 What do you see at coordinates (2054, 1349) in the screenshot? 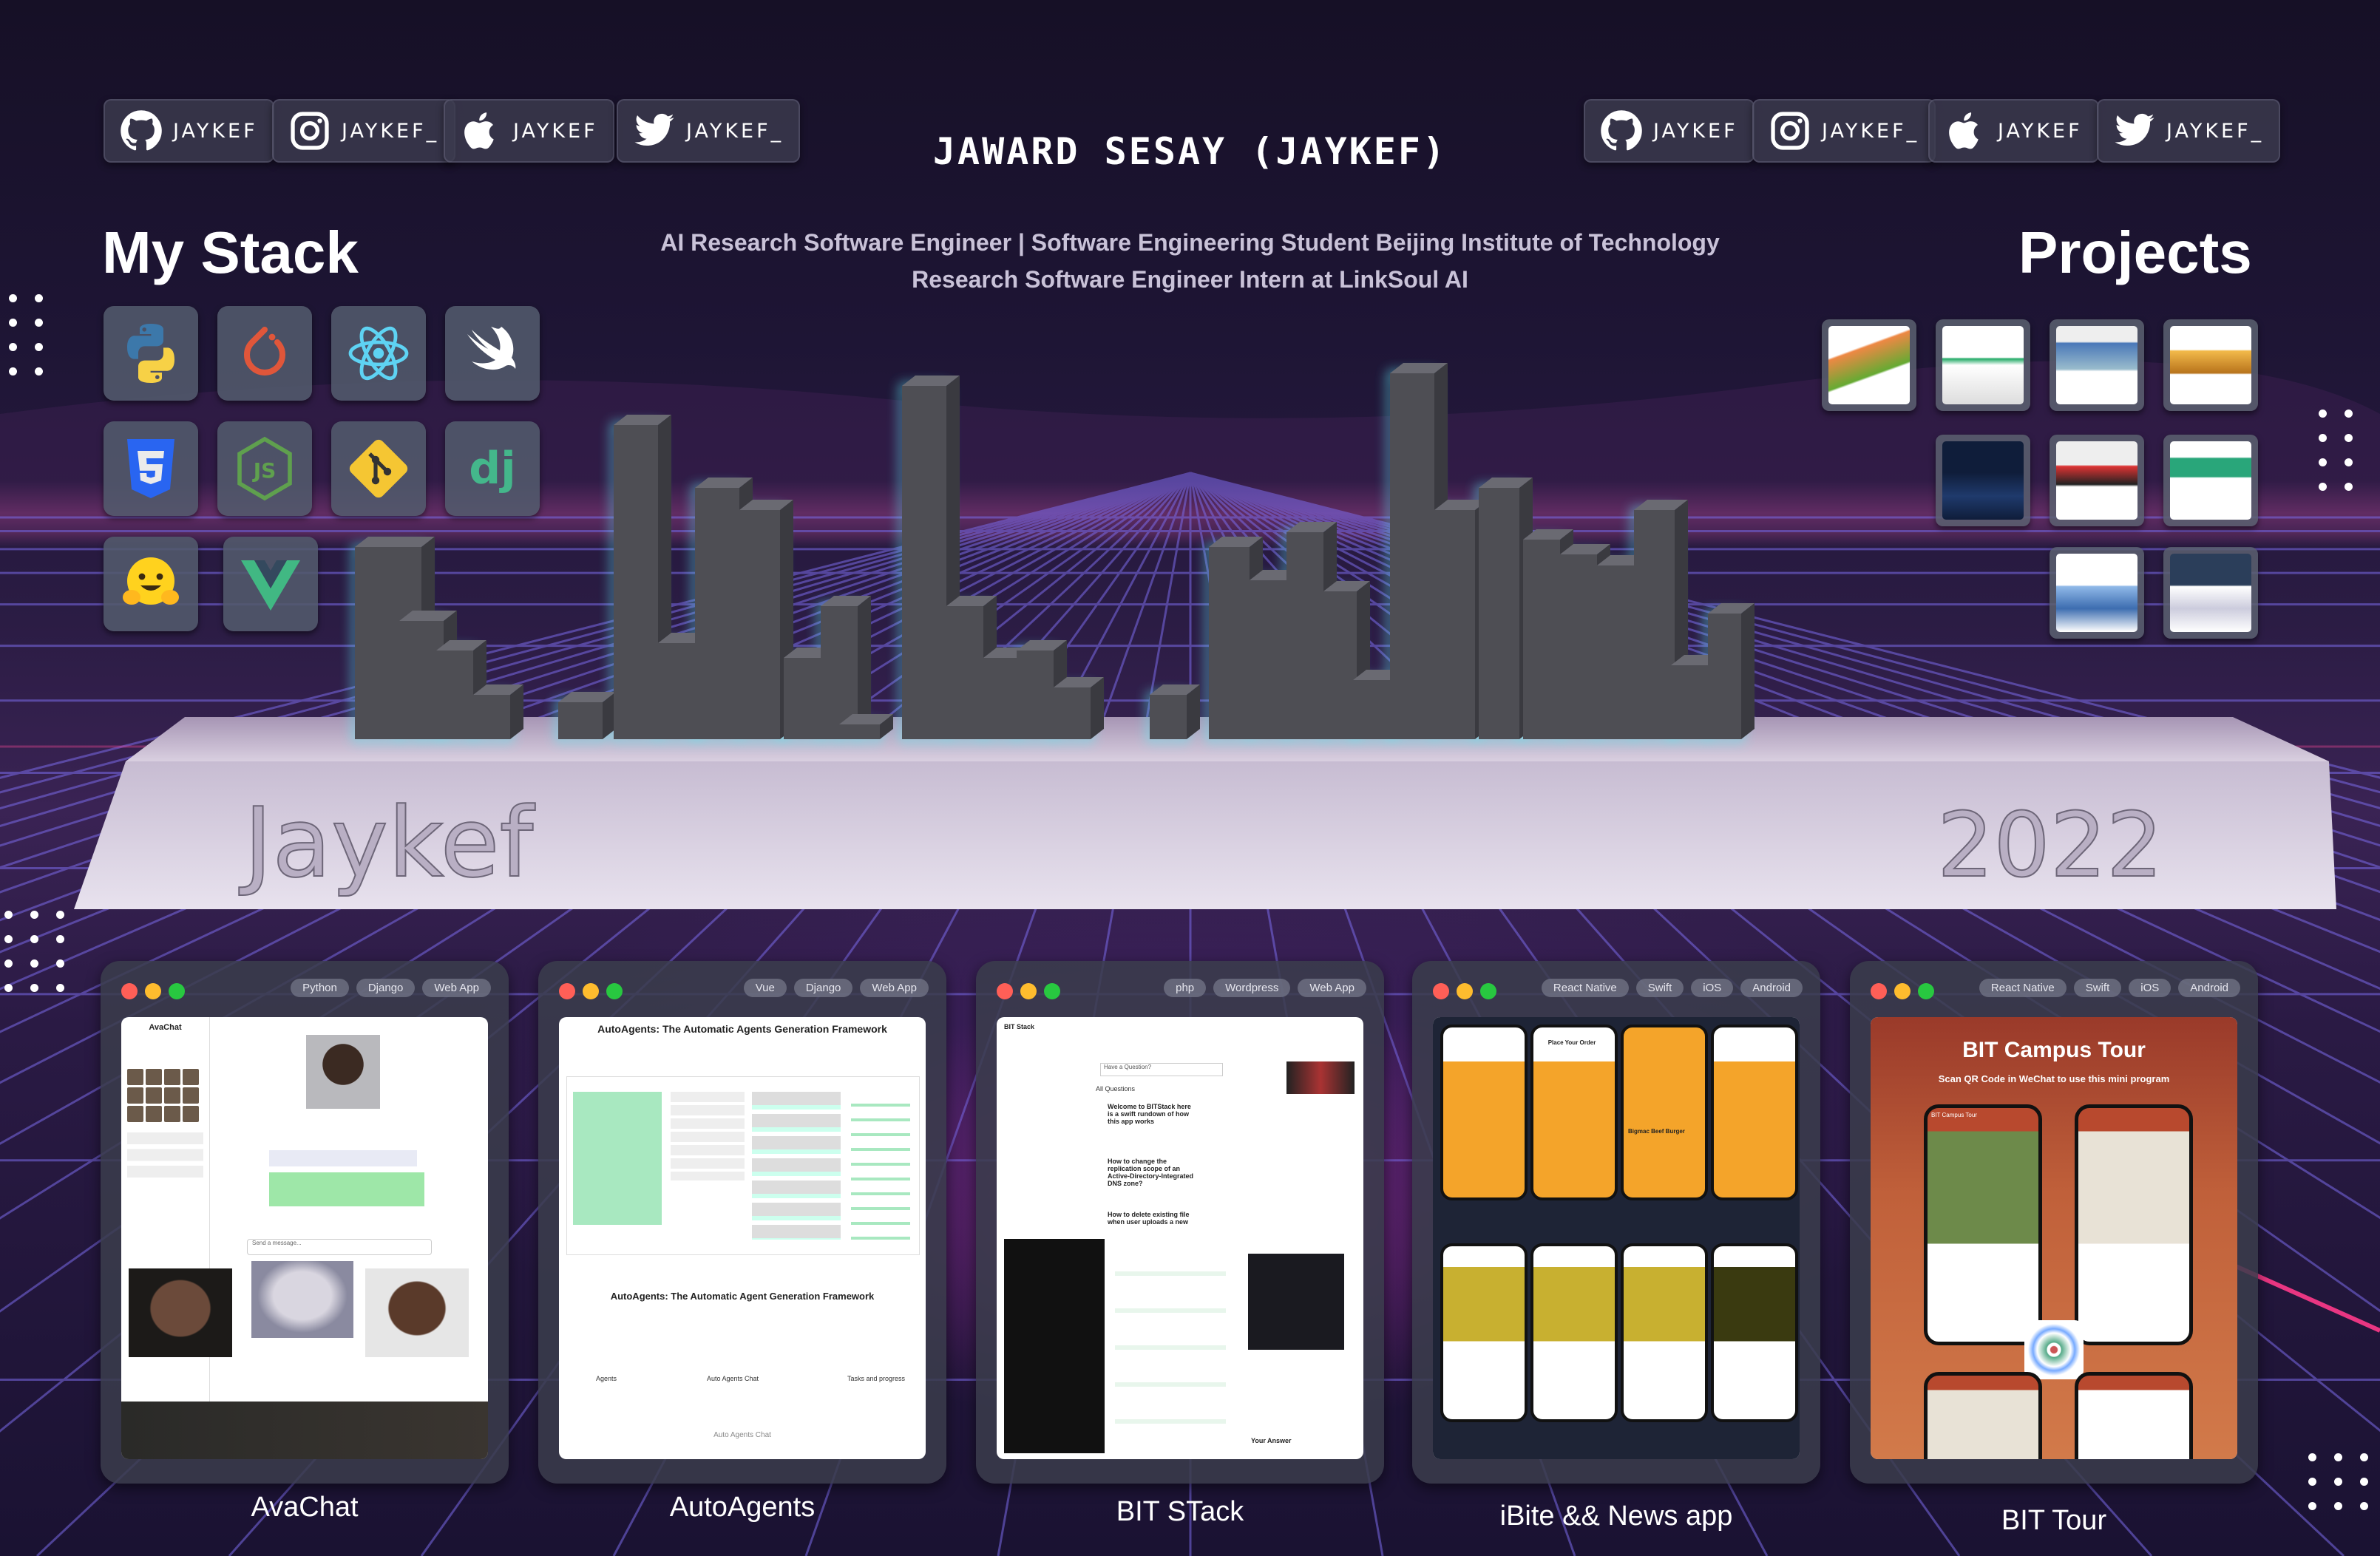
I see `qr-code` at bounding box center [2054, 1349].